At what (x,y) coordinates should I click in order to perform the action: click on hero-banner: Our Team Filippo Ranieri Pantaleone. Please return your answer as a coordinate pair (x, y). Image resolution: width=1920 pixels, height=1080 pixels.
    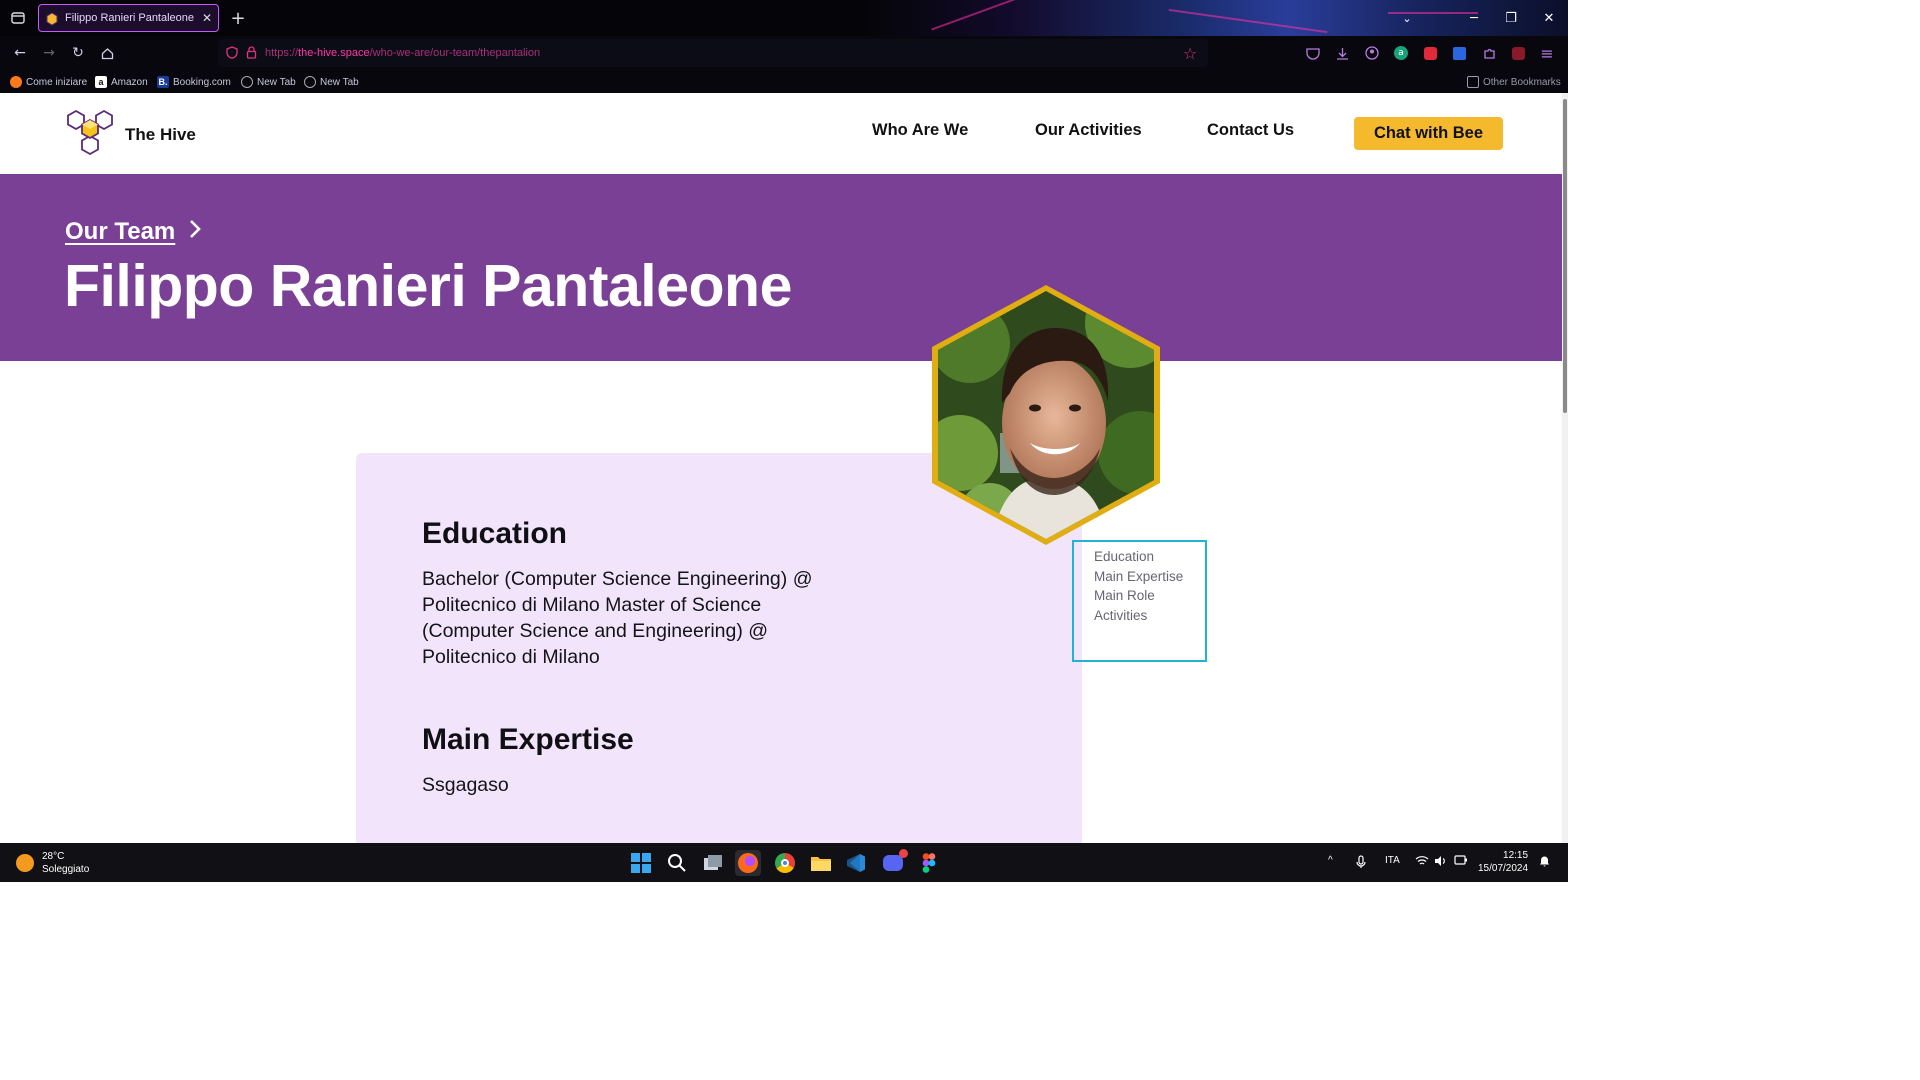
    Looking at the image, I should click on (784, 267).